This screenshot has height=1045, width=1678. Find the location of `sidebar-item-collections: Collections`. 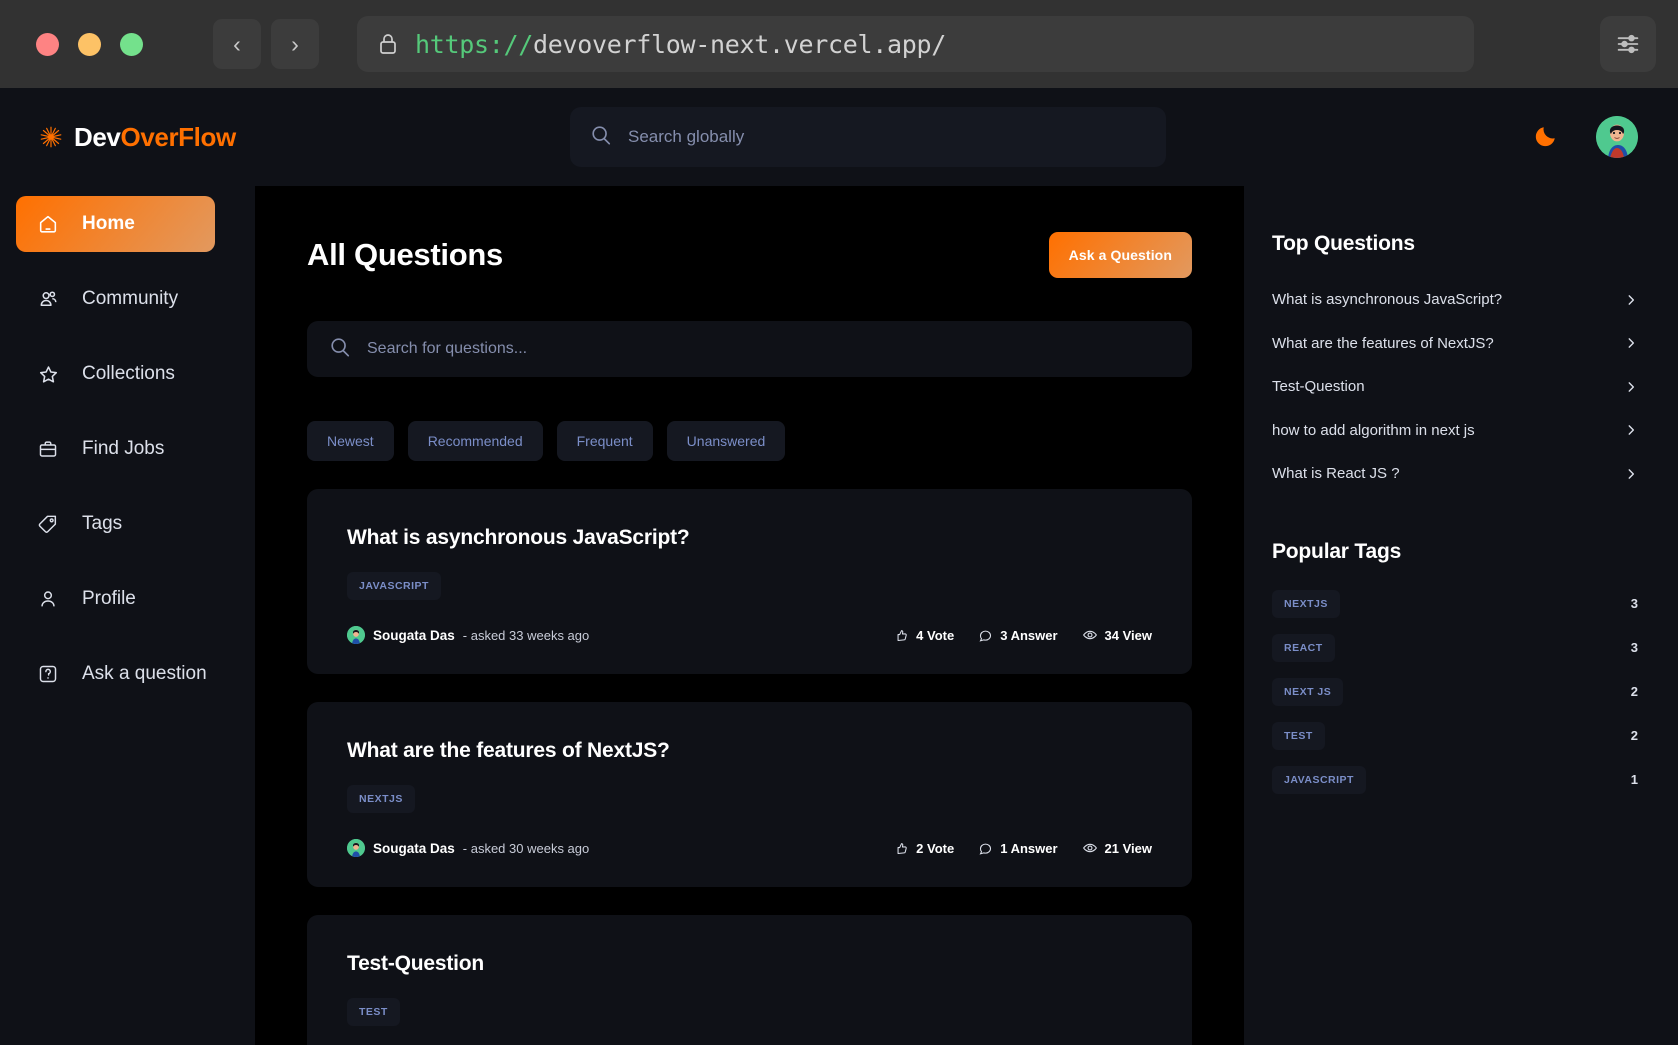

sidebar-item-collections: Collections is located at coordinates (115, 374).